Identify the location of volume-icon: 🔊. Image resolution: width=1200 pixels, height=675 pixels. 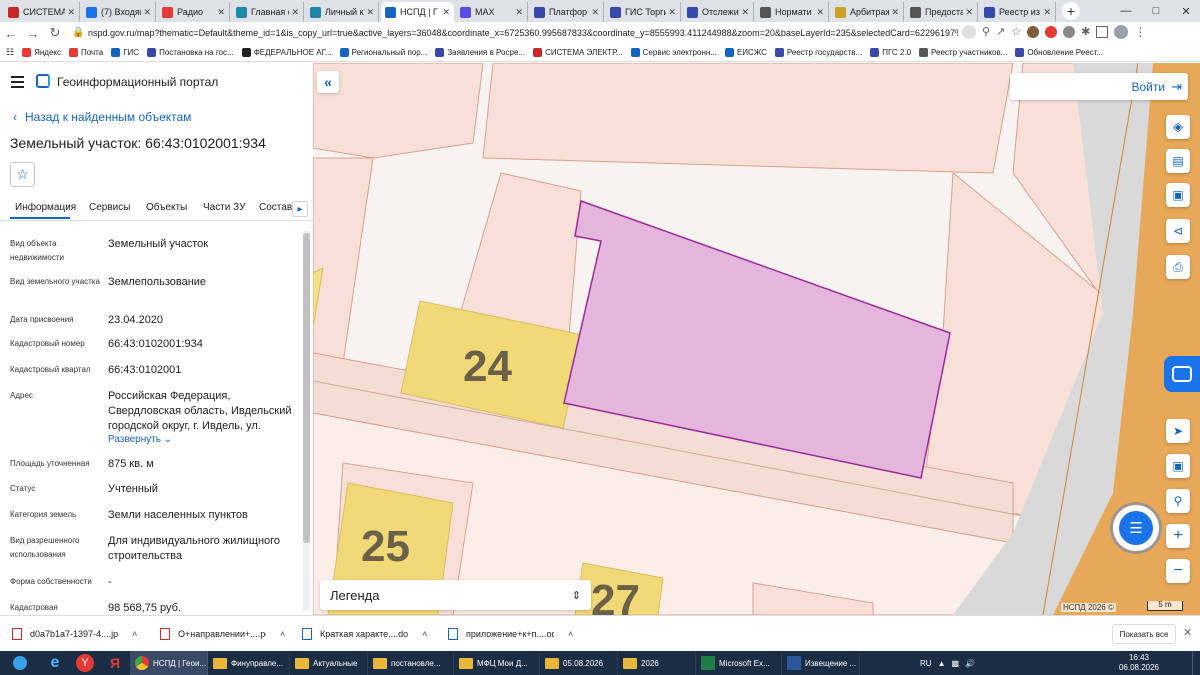
(970, 663).